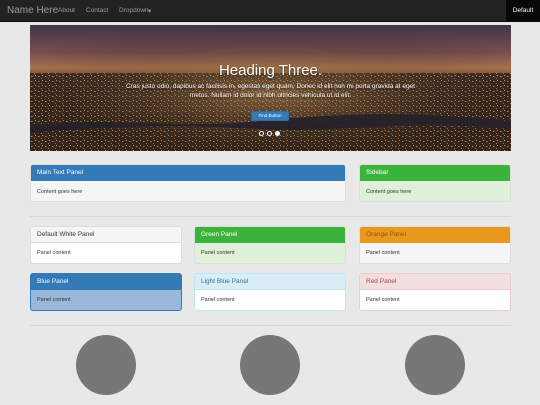  Describe the element at coordinates (106, 292) in the screenshot. I see `blue-panel: Blue Panel Panel content` at that location.